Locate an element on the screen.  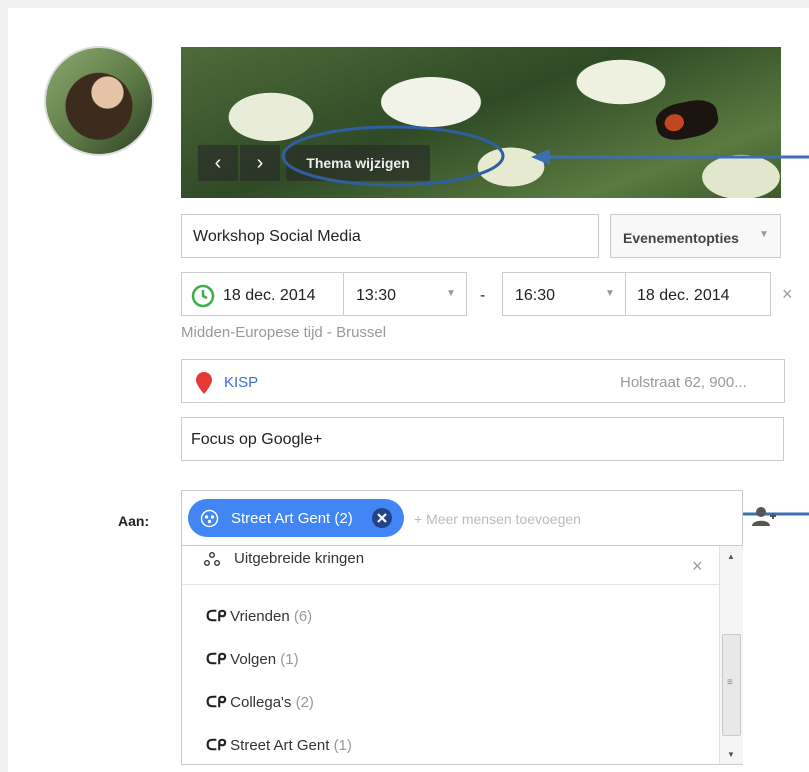
remove-end-time-icon: × is located at coordinates (787, 294).